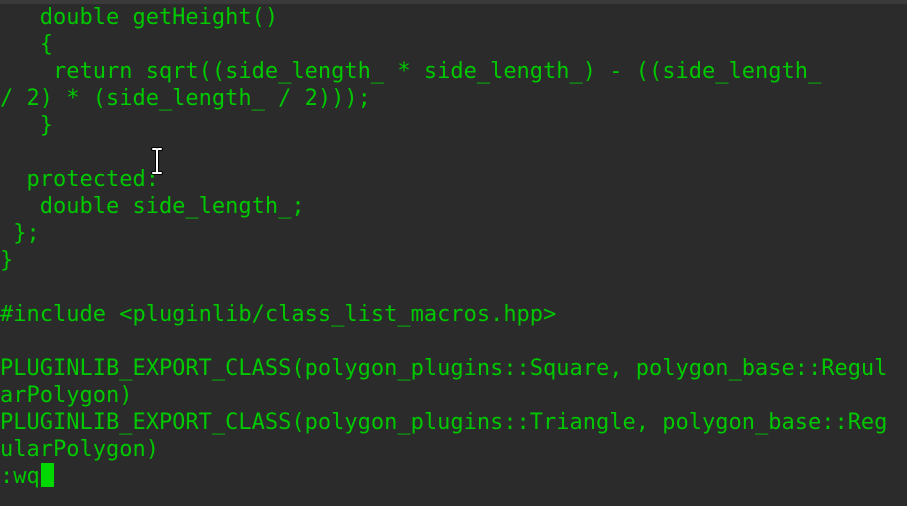  Describe the element at coordinates (152, 206) in the screenshot. I see `code-line: double side_length_;` at that location.